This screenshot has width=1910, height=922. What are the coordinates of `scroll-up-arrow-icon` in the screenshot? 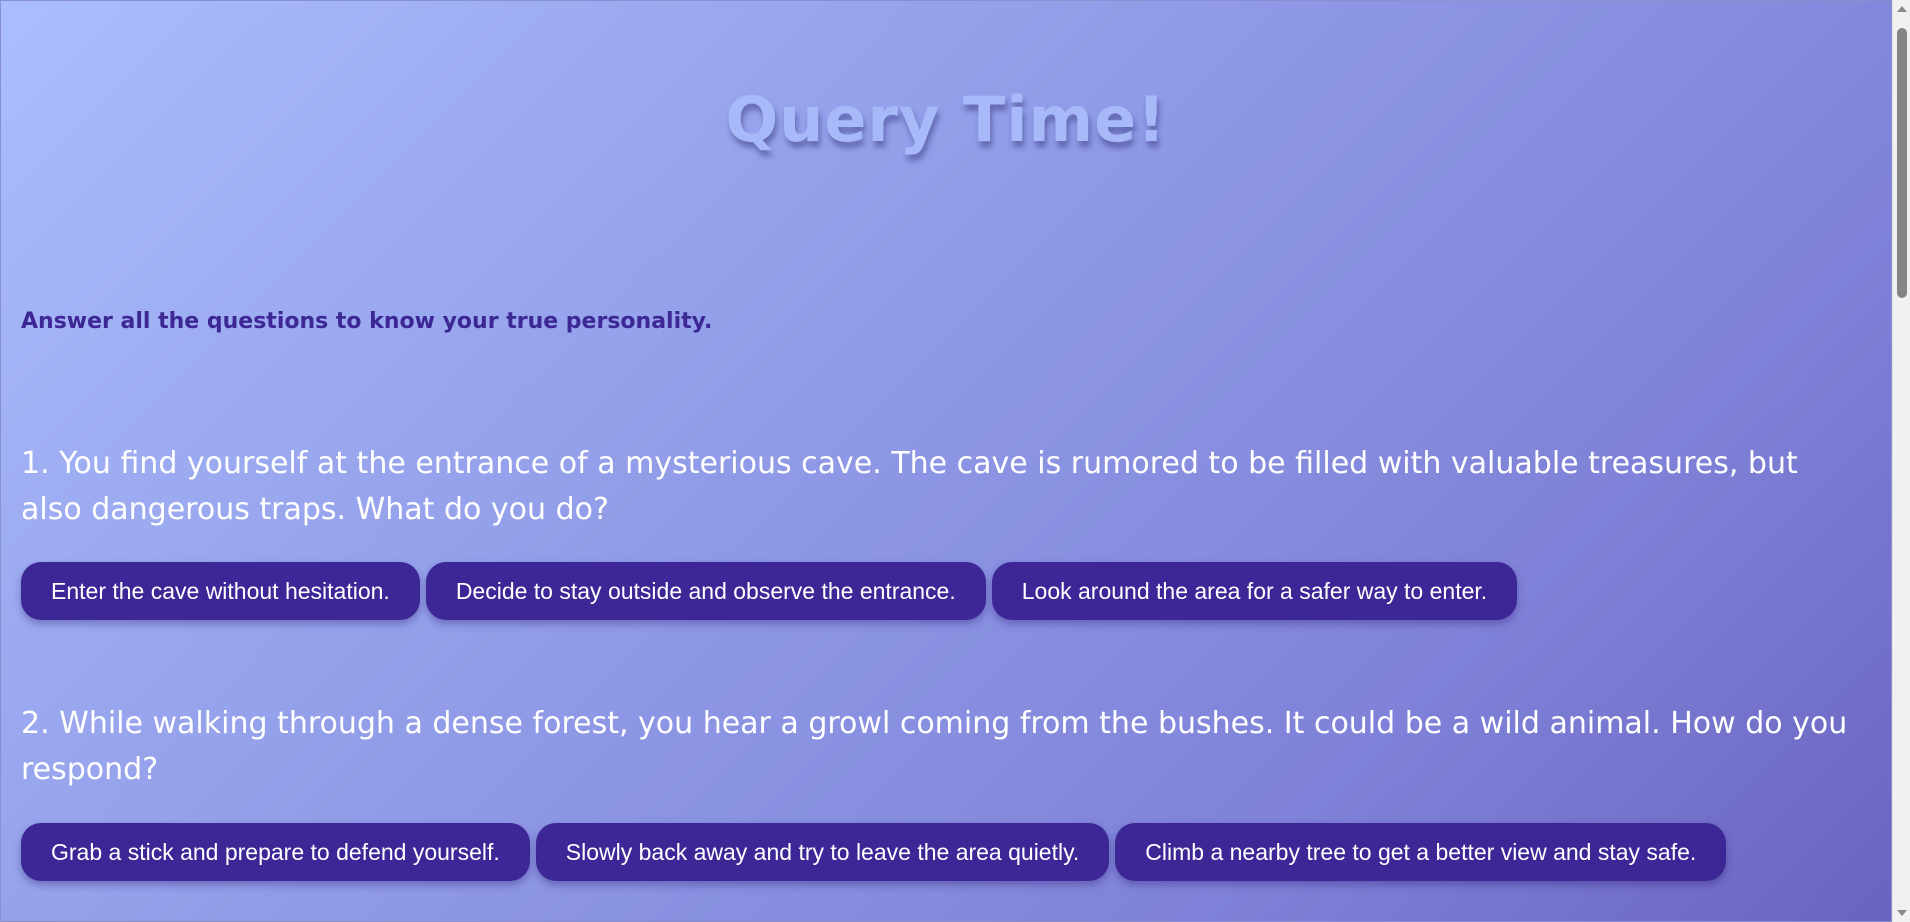 It's located at (1902, 9).